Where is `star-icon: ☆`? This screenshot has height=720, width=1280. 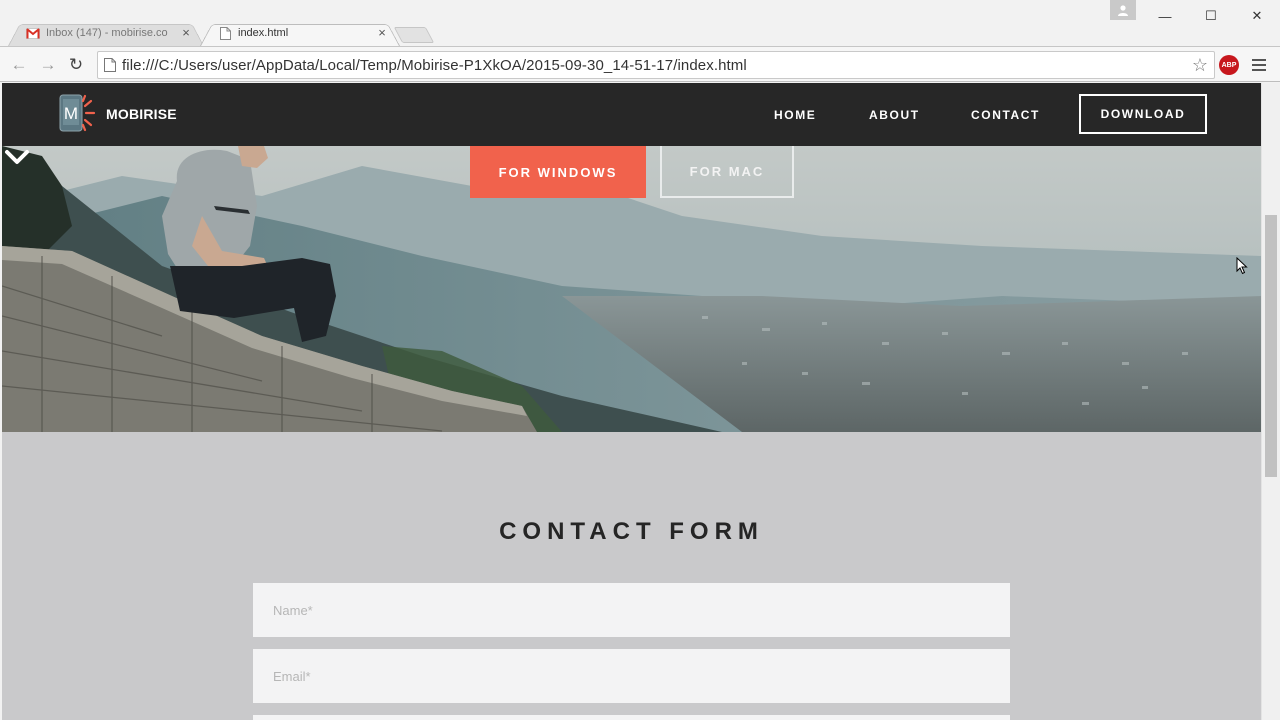 star-icon: ☆ is located at coordinates (1200, 65).